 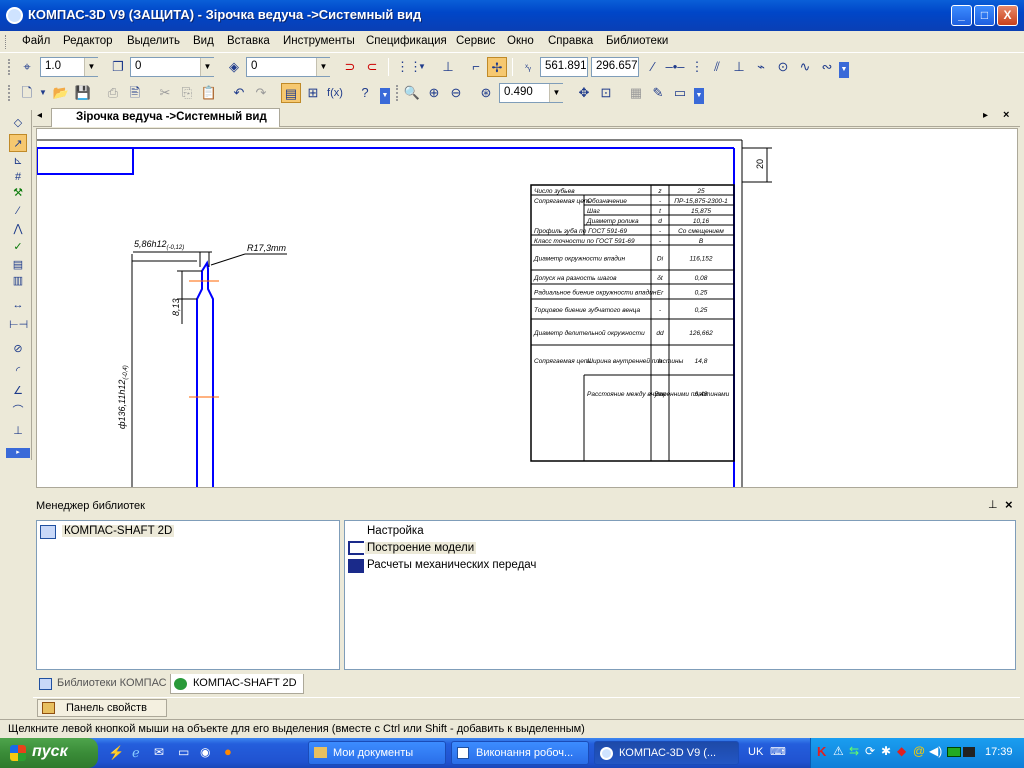 What do you see at coordinates (761, 67) in the screenshot?
I see `tangent-icon: ⌁` at bounding box center [761, 67].